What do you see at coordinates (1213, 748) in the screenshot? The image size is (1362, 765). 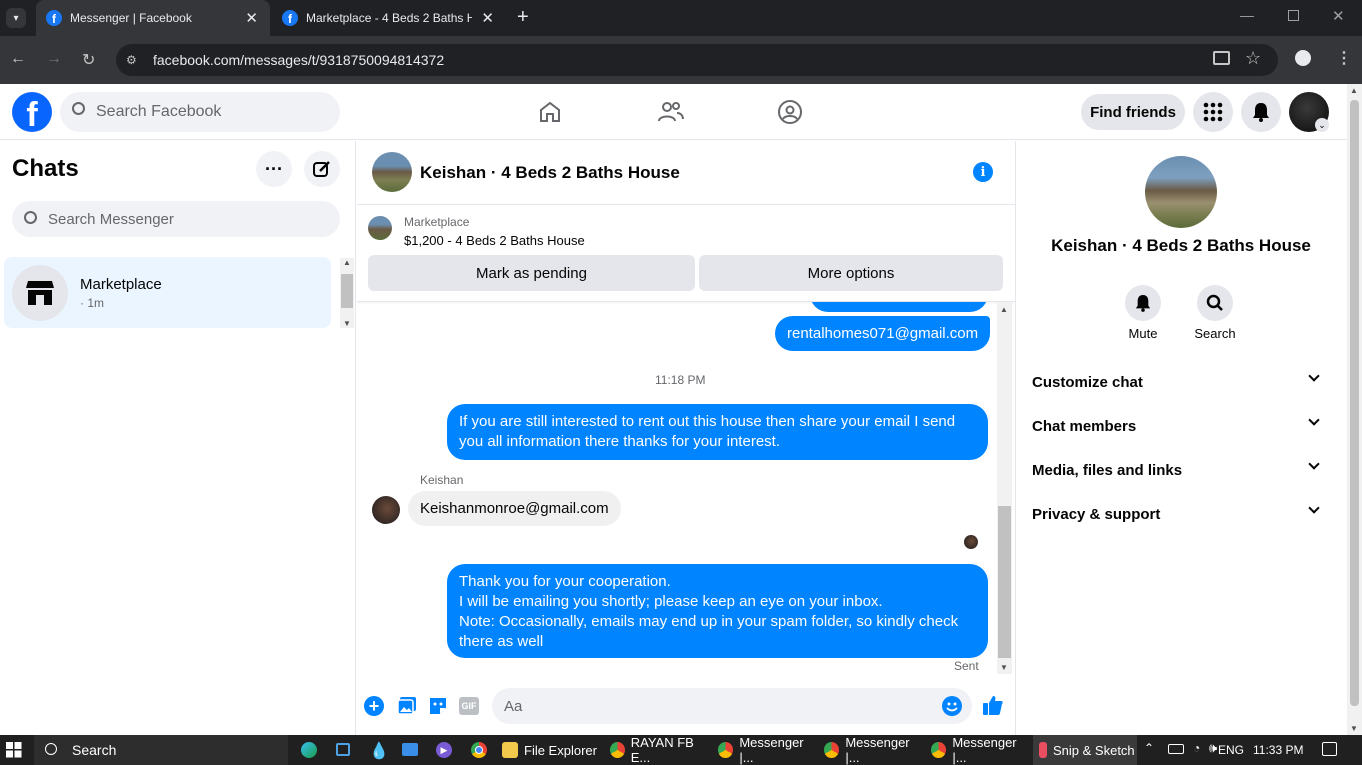 I see `volume-icon: 🕪` at bounding box center [1213, 748].